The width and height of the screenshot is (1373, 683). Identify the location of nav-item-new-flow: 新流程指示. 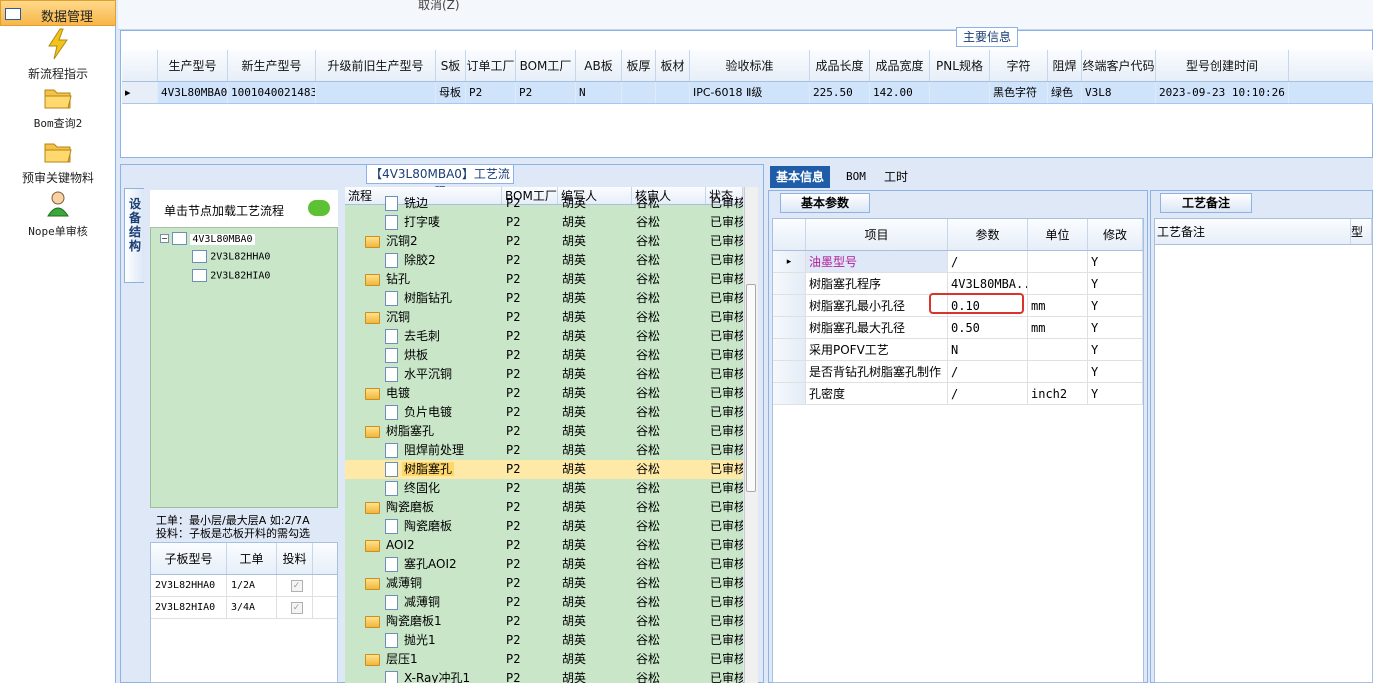
(58, 55).